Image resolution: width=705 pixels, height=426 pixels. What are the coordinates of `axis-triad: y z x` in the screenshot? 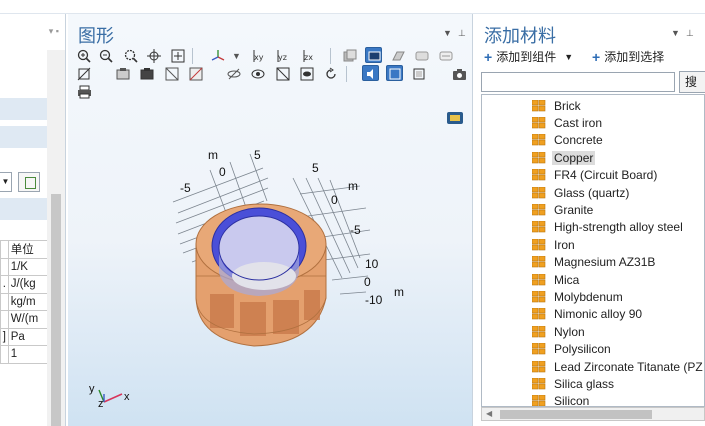 It's located at (109, 396).